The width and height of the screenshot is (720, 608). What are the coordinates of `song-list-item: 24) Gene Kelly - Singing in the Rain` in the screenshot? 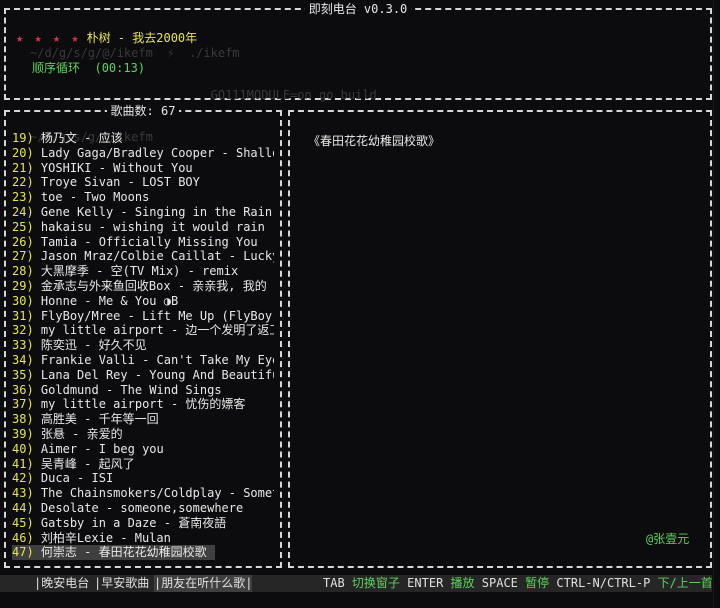 It's located at (143, 212).